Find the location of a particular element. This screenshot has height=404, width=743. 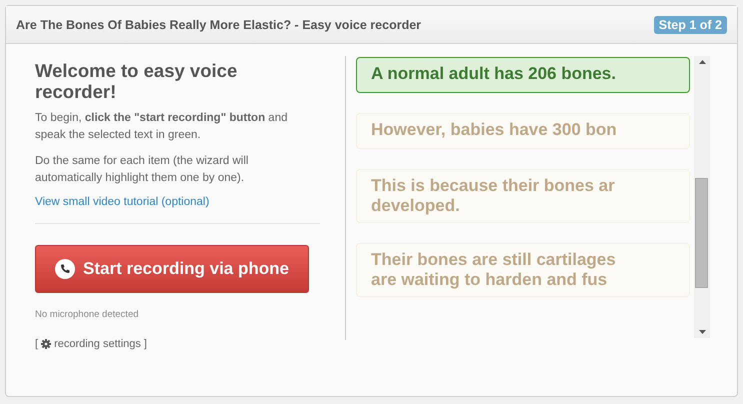

scroll-down-icon is located at coordinates (702, 332).